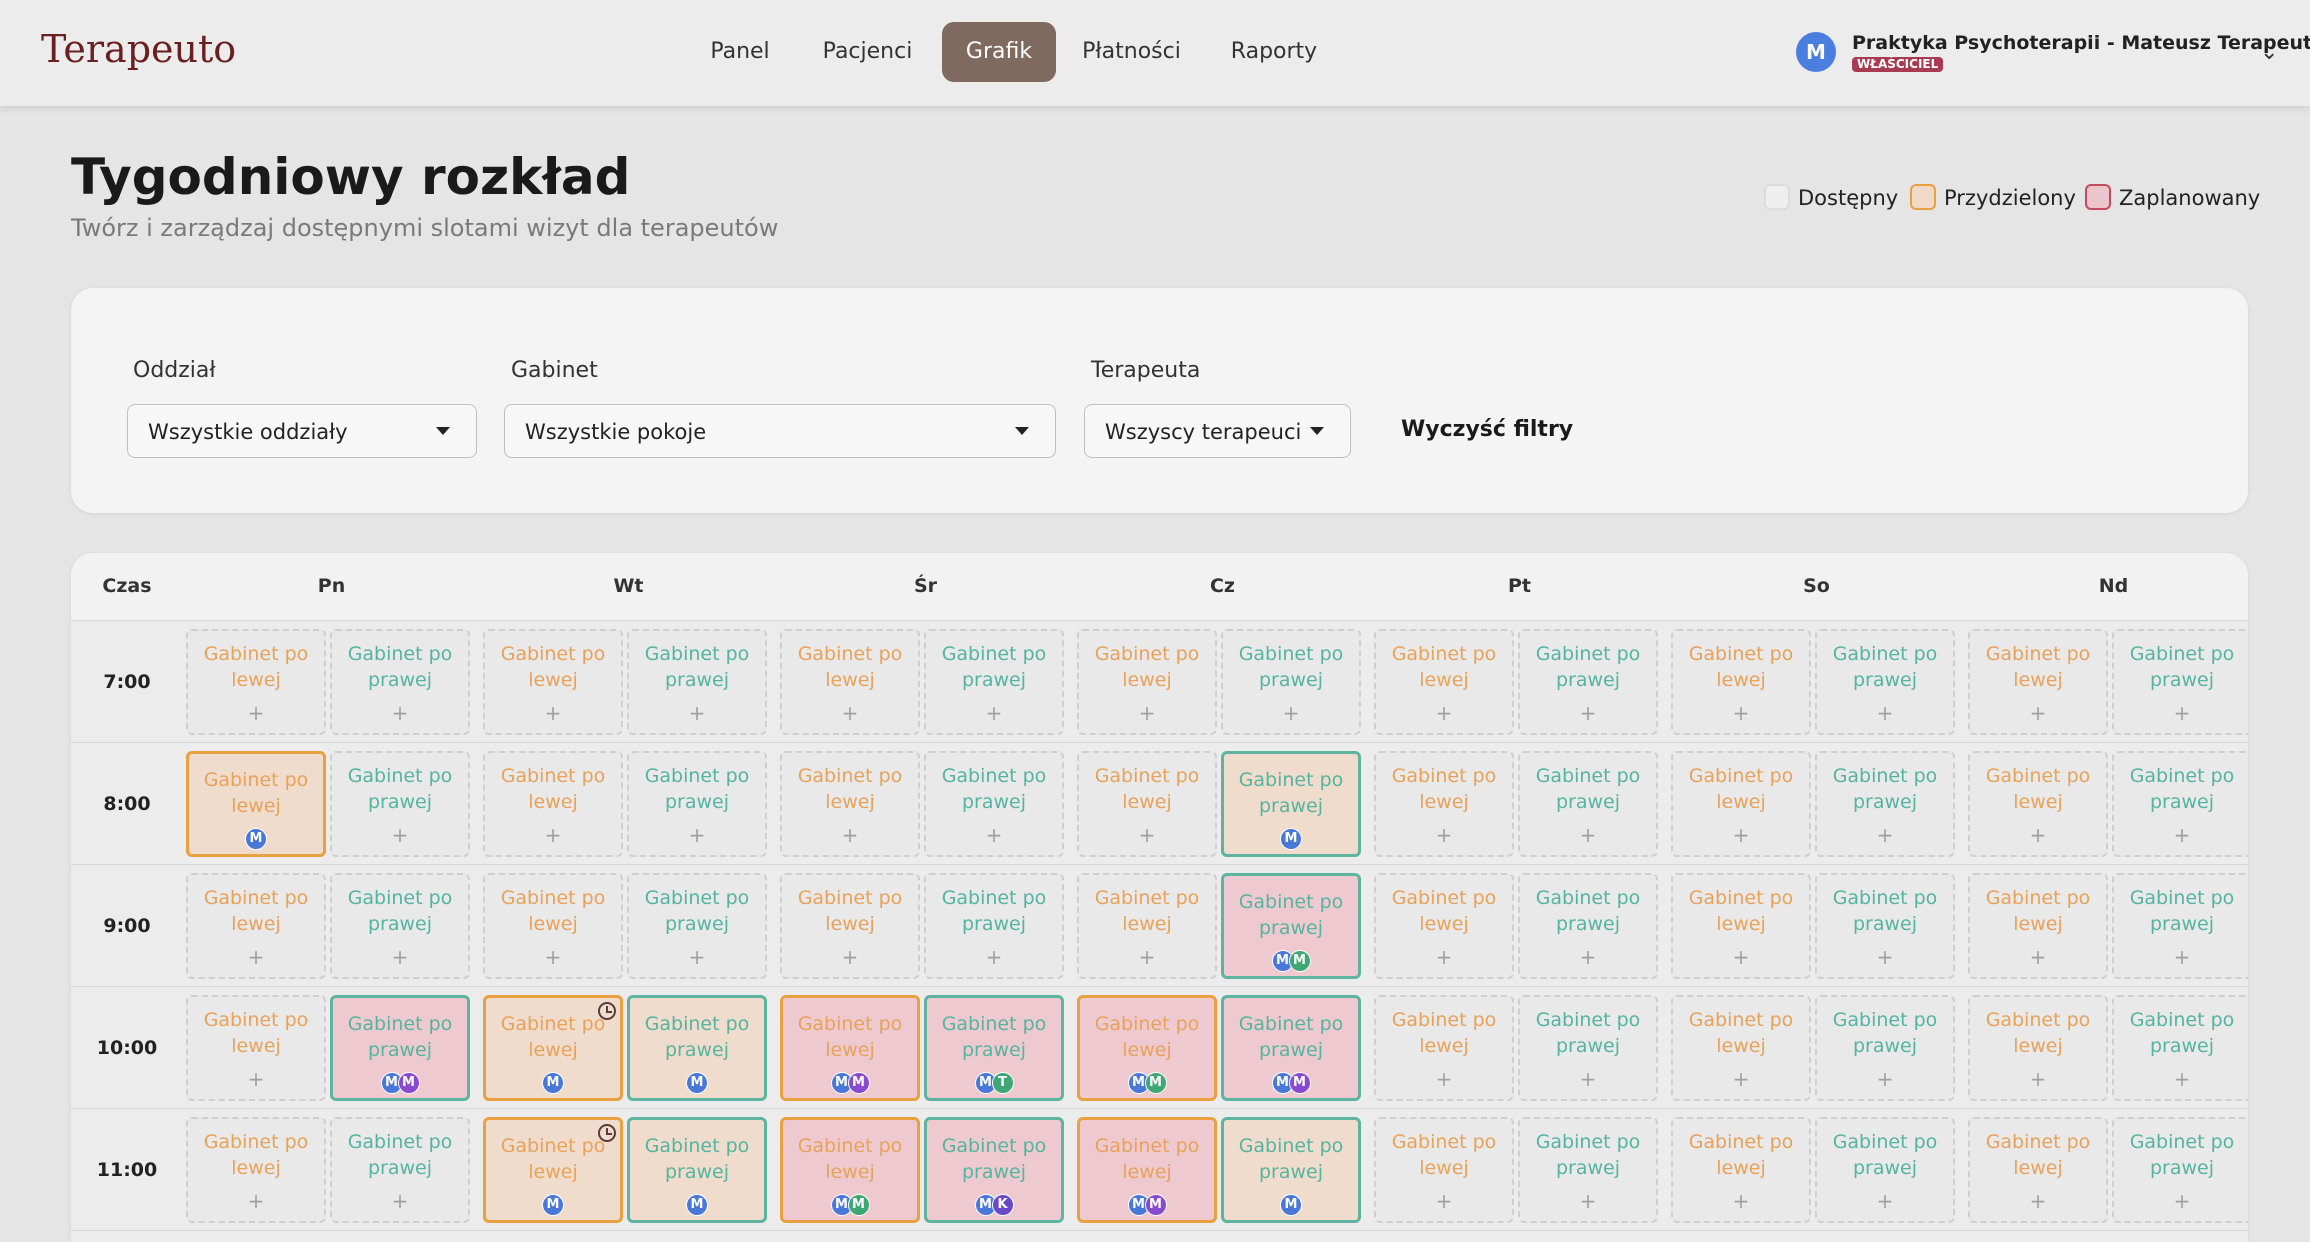 The image size is (2310, 1242). I want to click on branch-select: Wszystkie oddziały, so click(302, 431).